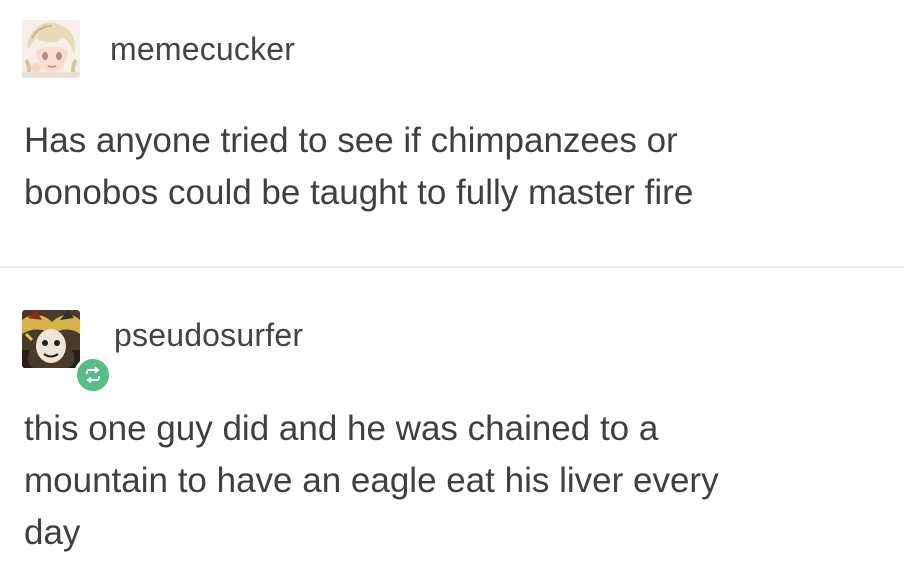  I want to click on username: pseudosurfer, so click(208, 335).